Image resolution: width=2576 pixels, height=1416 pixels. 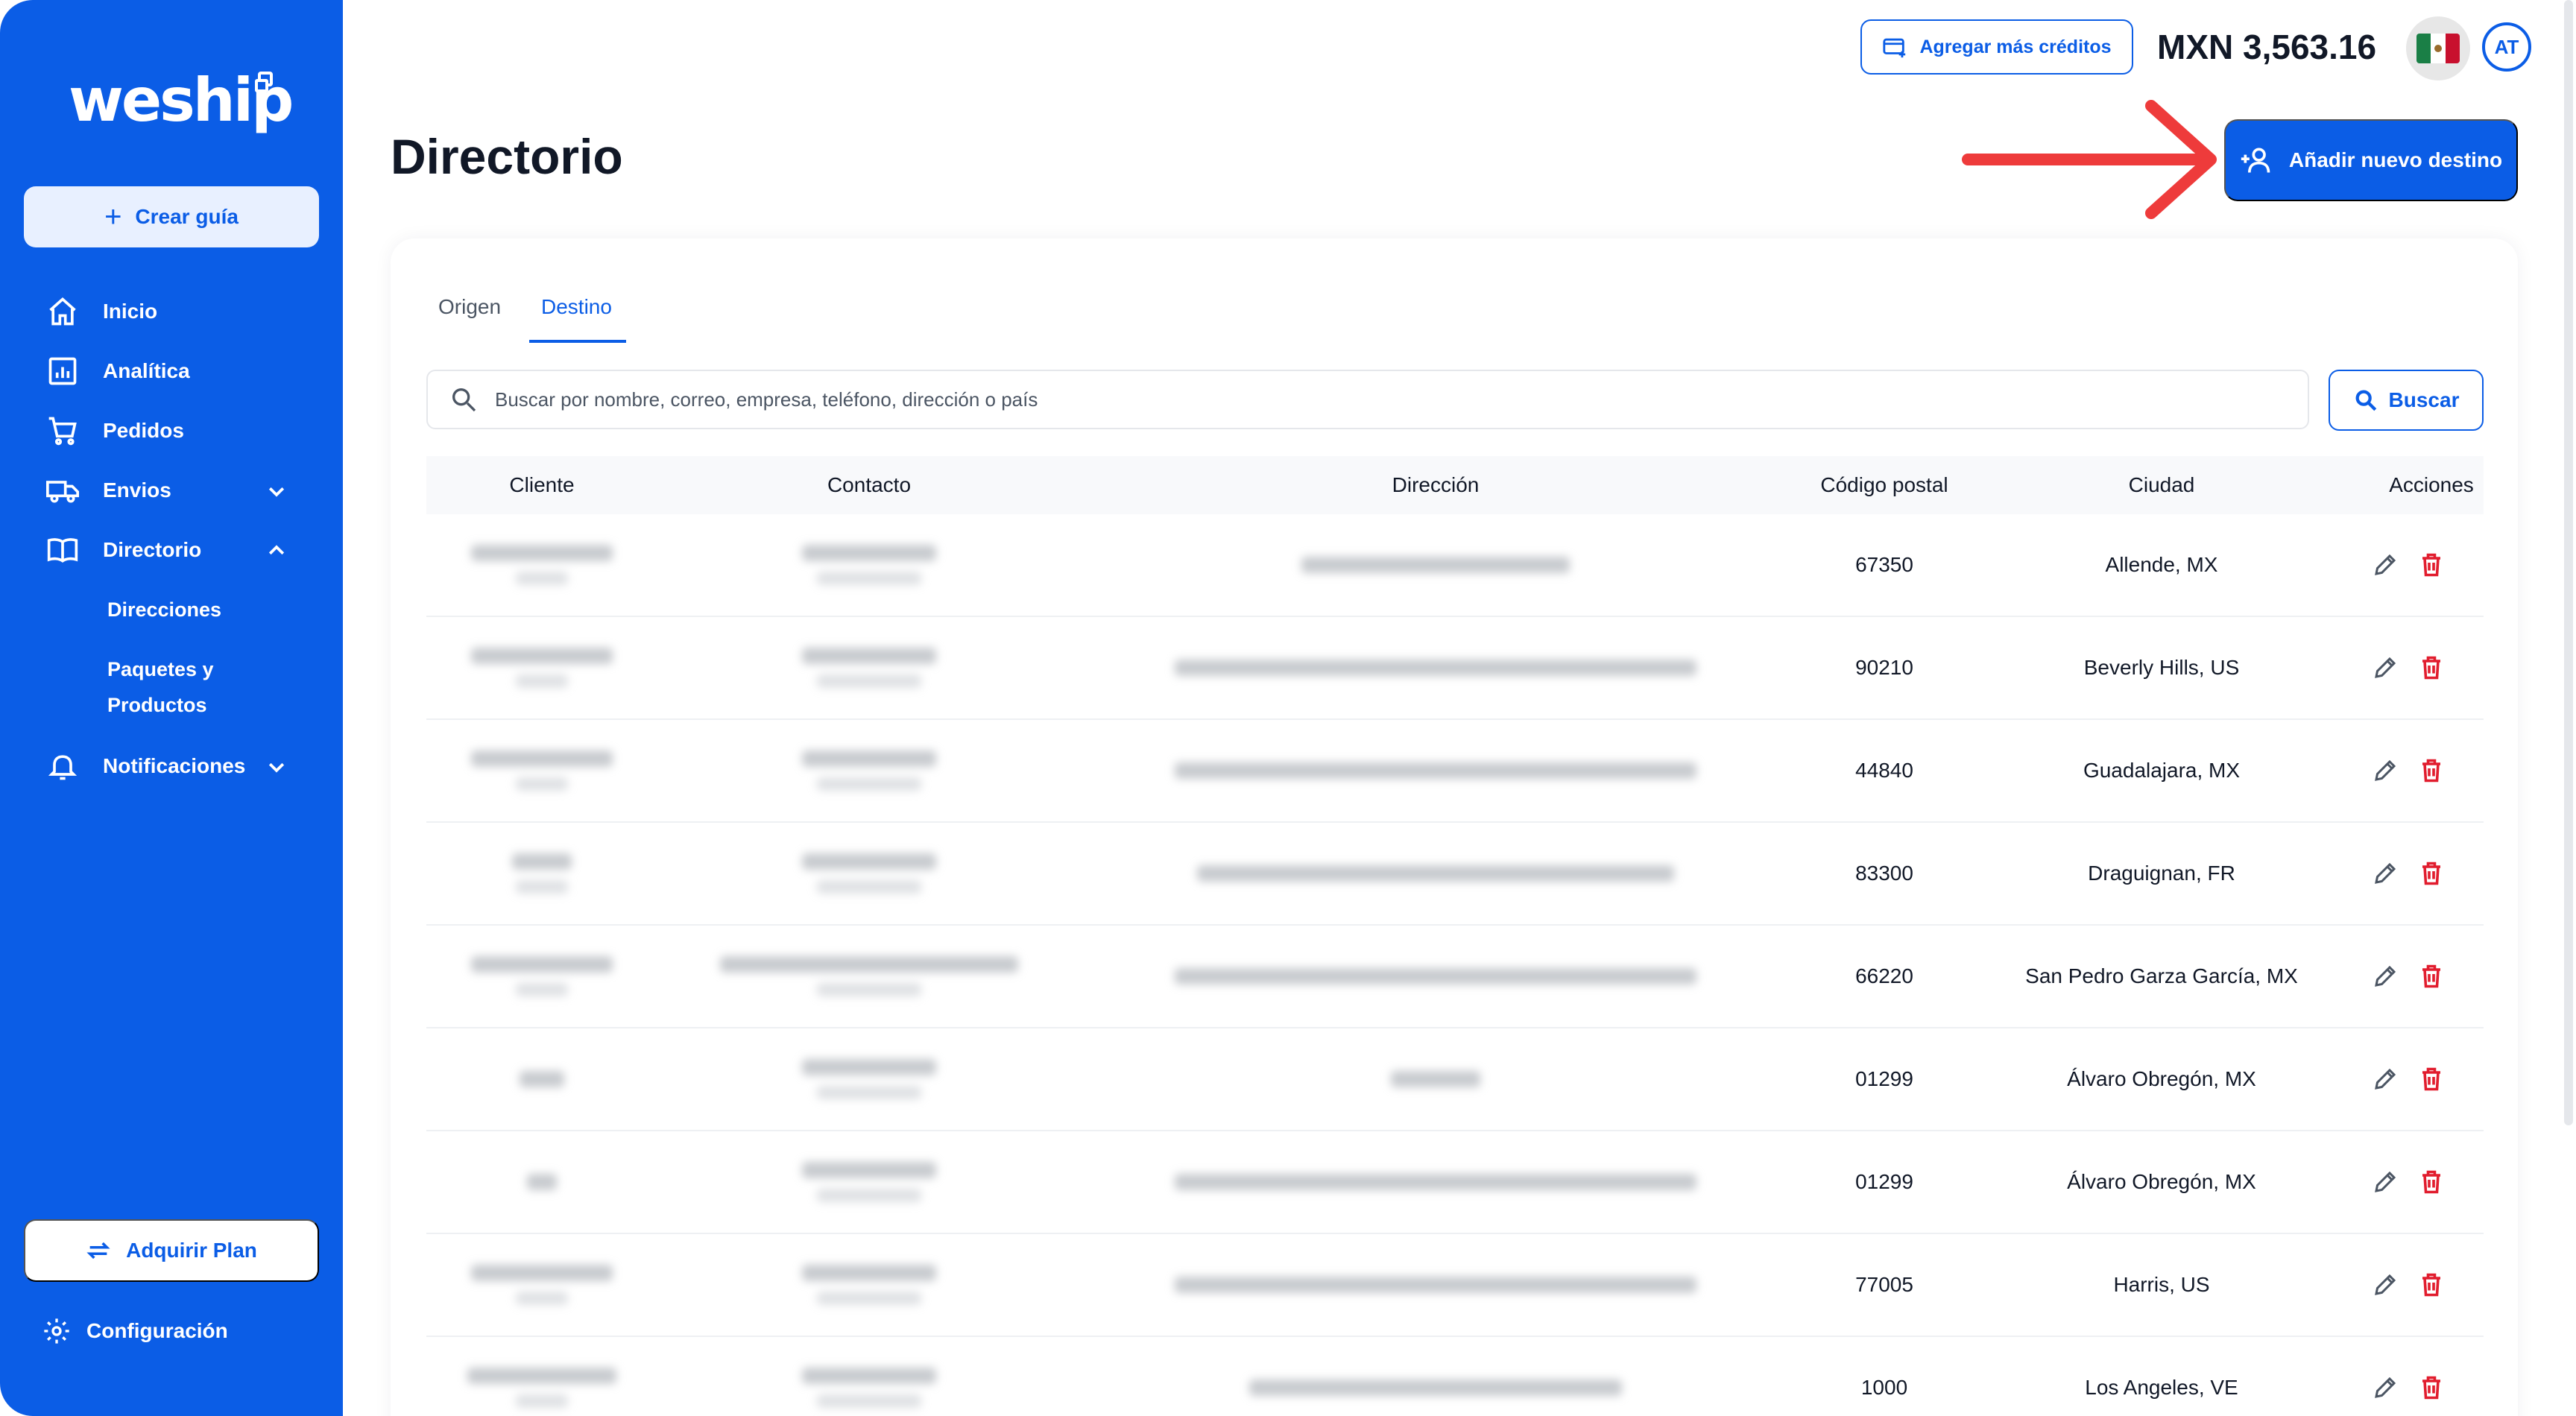 What do you see at coordinates (1455, 874) in the screenshot?
I see `table-row: 83300 Draguignan, FR` at bounding box center [1455, 874].